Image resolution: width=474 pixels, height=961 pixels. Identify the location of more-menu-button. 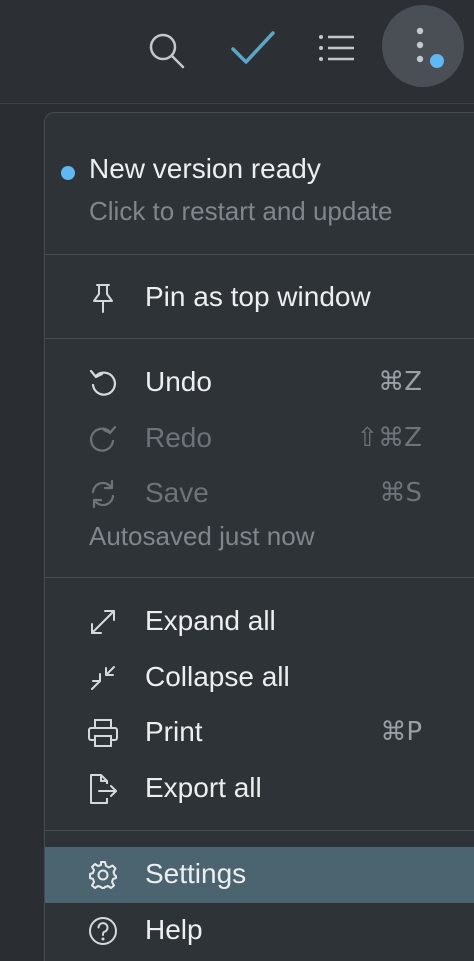
(423, 46).